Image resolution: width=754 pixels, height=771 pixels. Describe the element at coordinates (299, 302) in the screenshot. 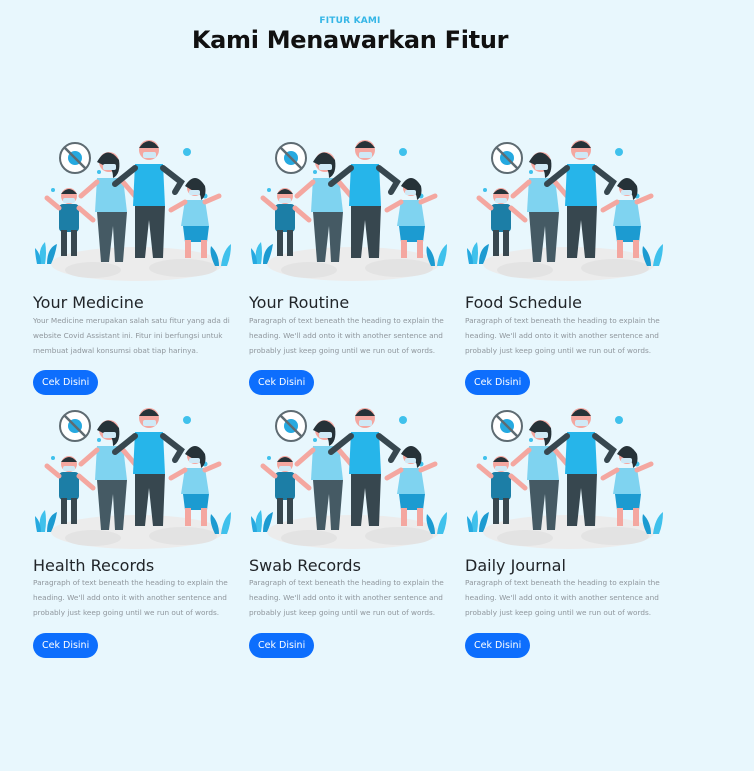

I see `card-title: Your Routine` at that location.